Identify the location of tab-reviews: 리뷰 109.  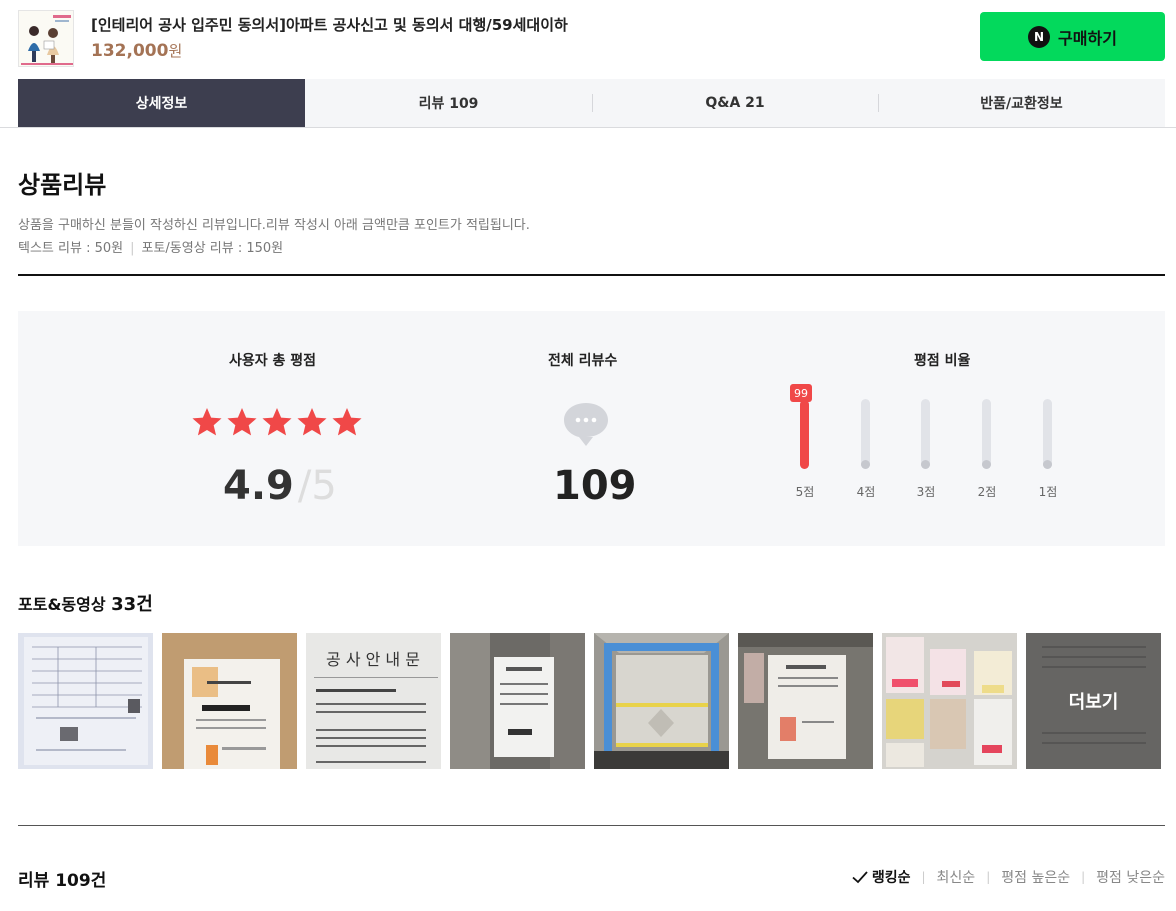
(448, 103).